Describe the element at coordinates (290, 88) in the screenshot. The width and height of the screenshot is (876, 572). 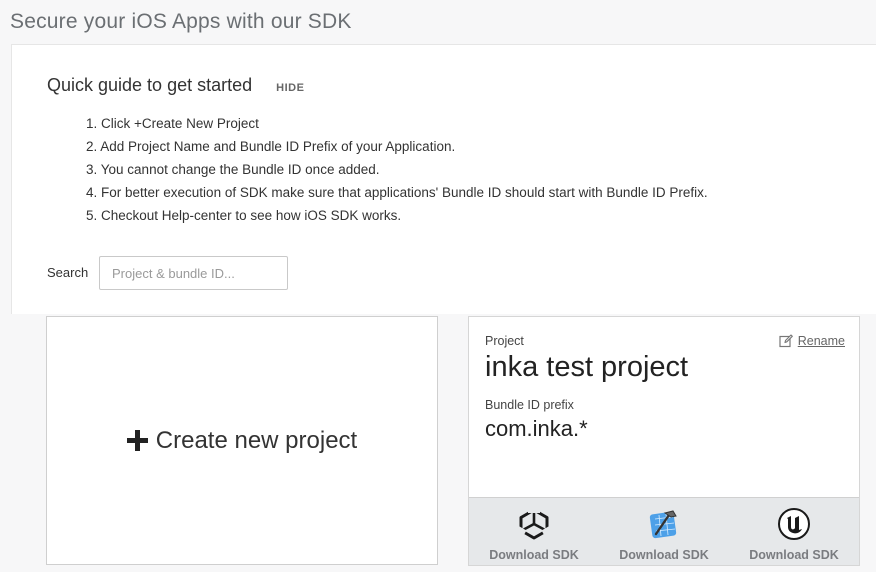
I see `hide-guide-button: HIDE` at that location.